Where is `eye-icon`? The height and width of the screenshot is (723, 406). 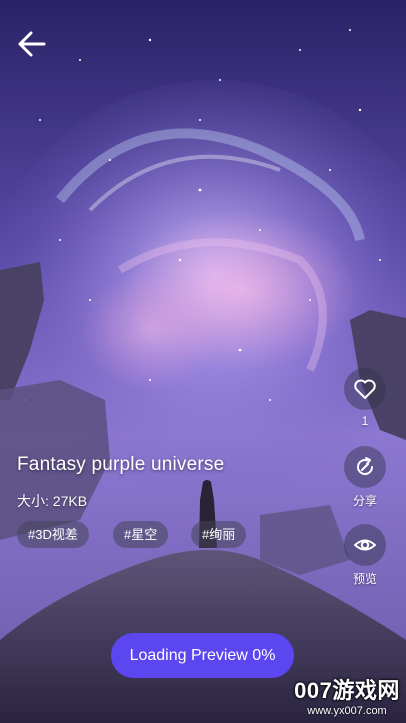
eye-icon is located at coordinates (365, 545).